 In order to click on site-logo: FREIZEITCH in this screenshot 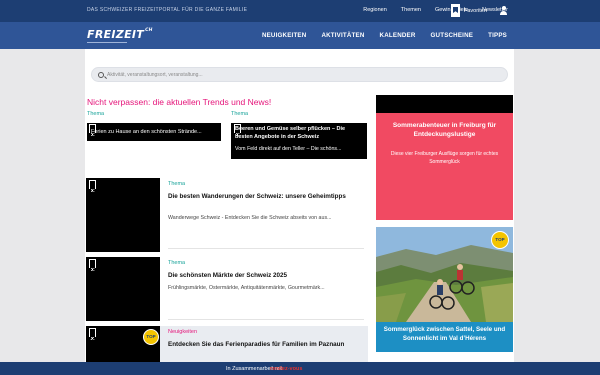, I will do `click(120, 34)`.